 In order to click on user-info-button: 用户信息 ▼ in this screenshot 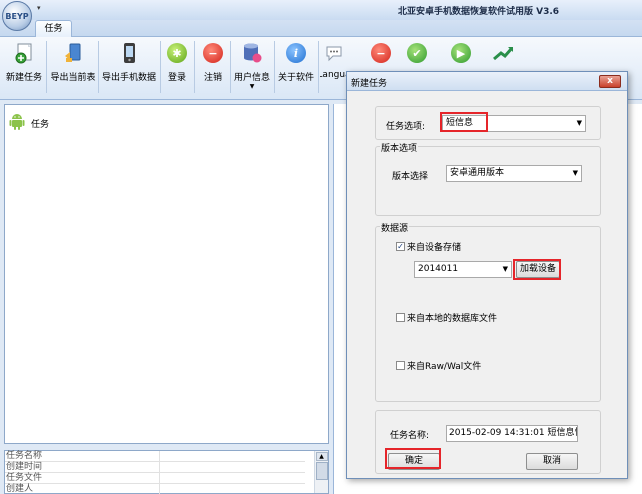, I will do `click(252, 67)`.